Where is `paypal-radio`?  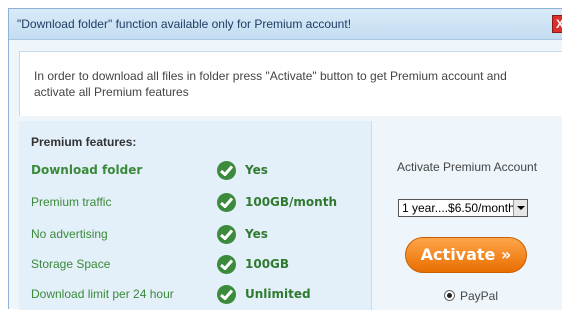 paypal-radio is located at coordinates (449, 295).